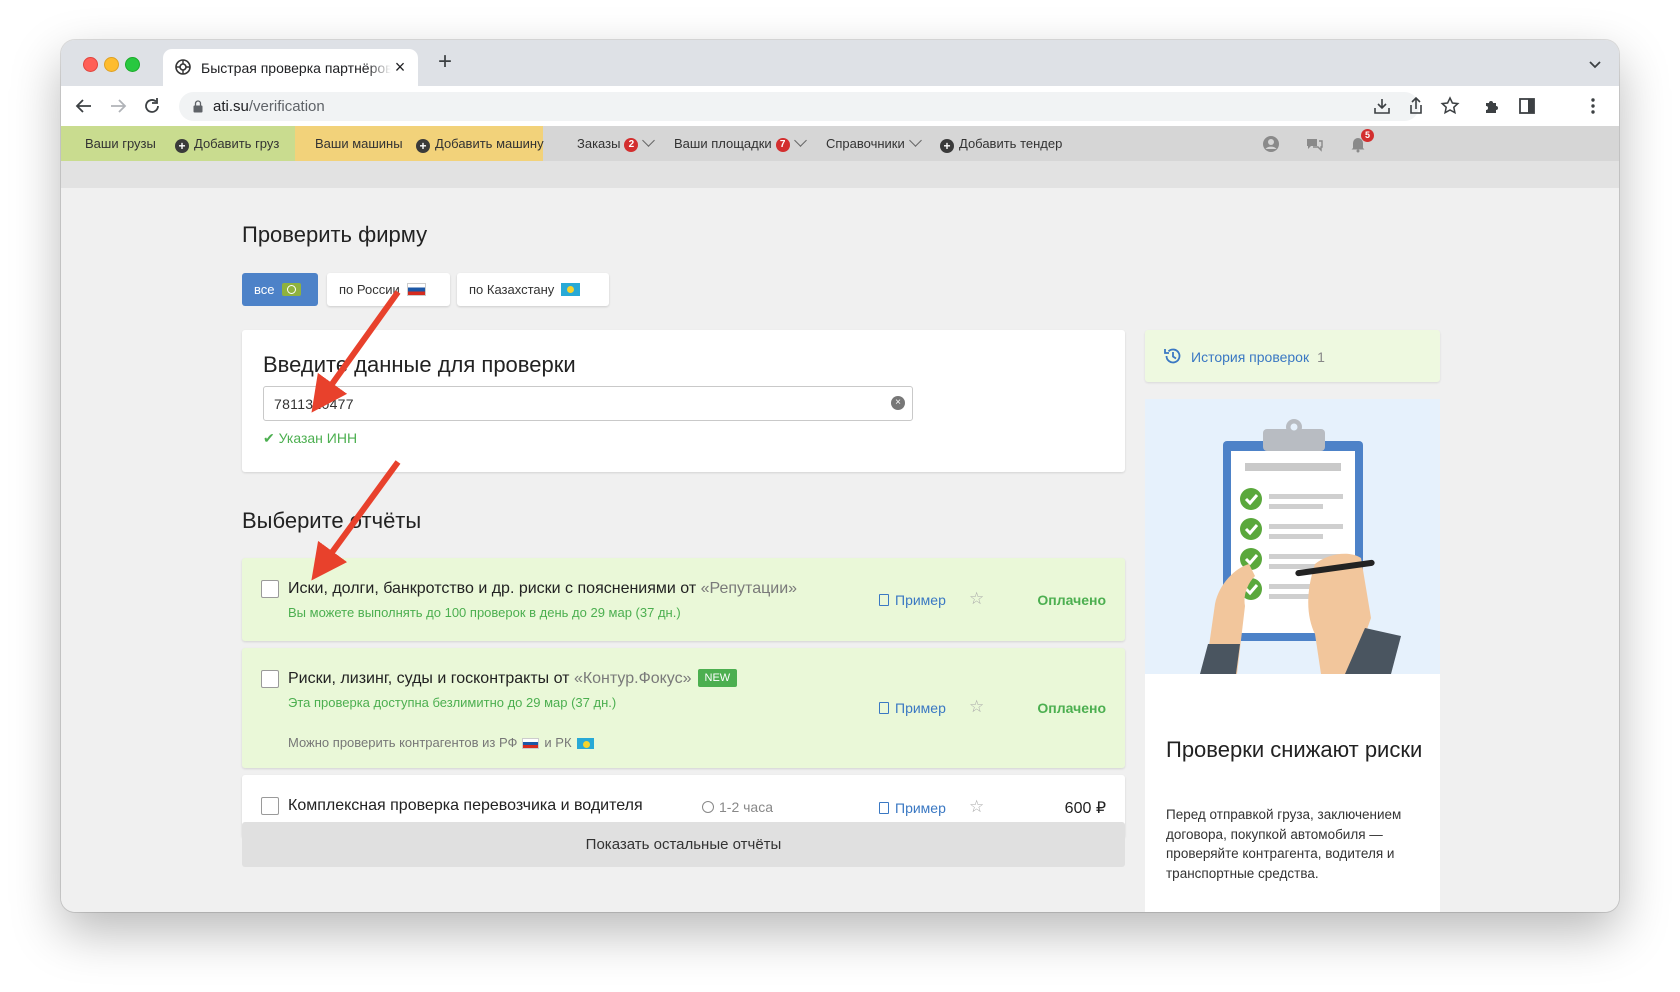 The height and width of the screenshot is (992, 1680). I want to click on annotation-arrows, so click(356, 435).